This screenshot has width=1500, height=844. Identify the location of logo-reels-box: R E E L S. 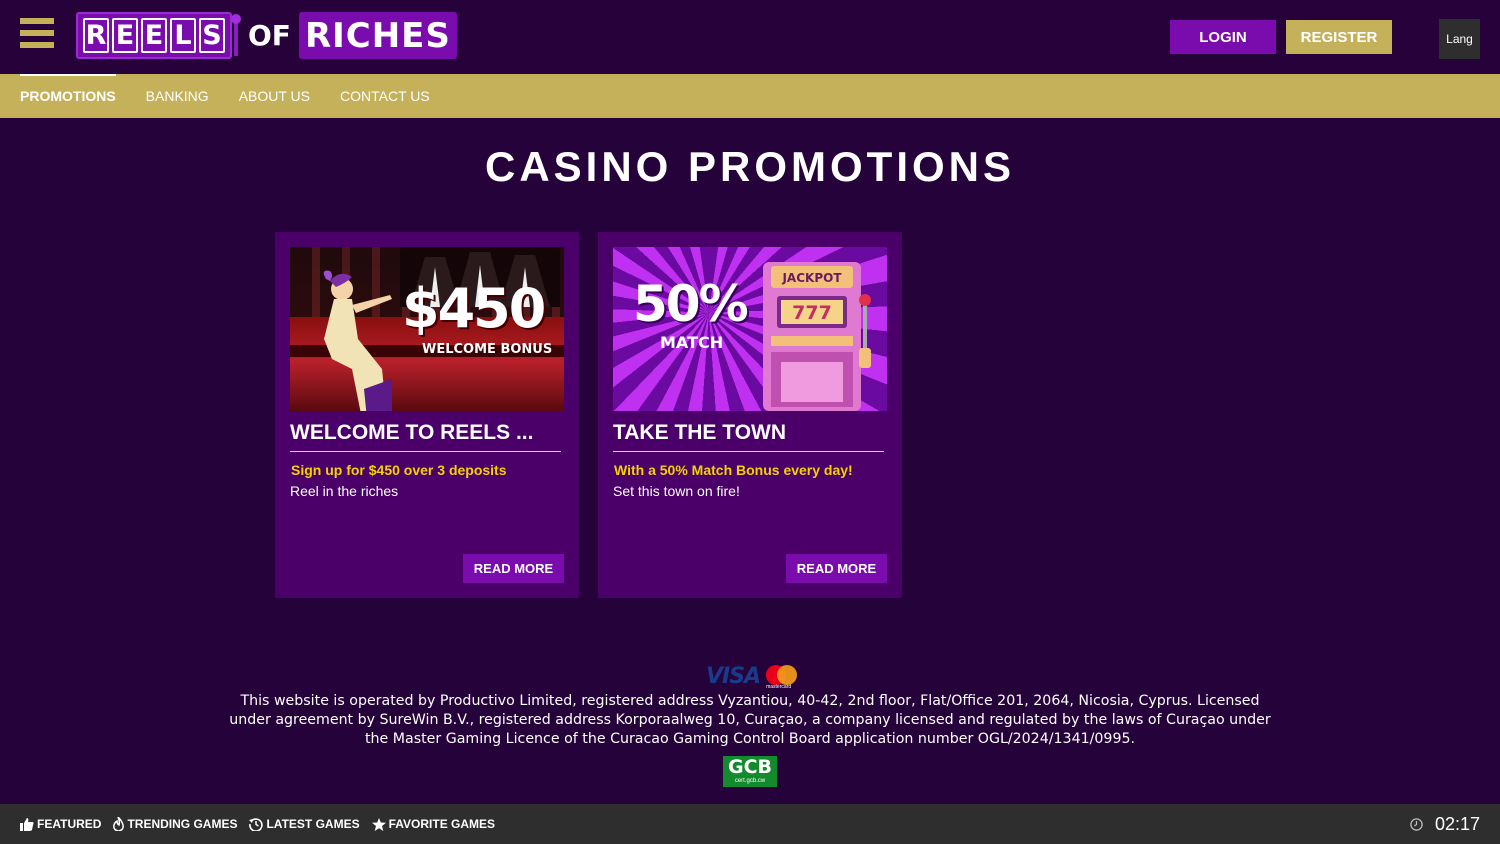
(154, 35).